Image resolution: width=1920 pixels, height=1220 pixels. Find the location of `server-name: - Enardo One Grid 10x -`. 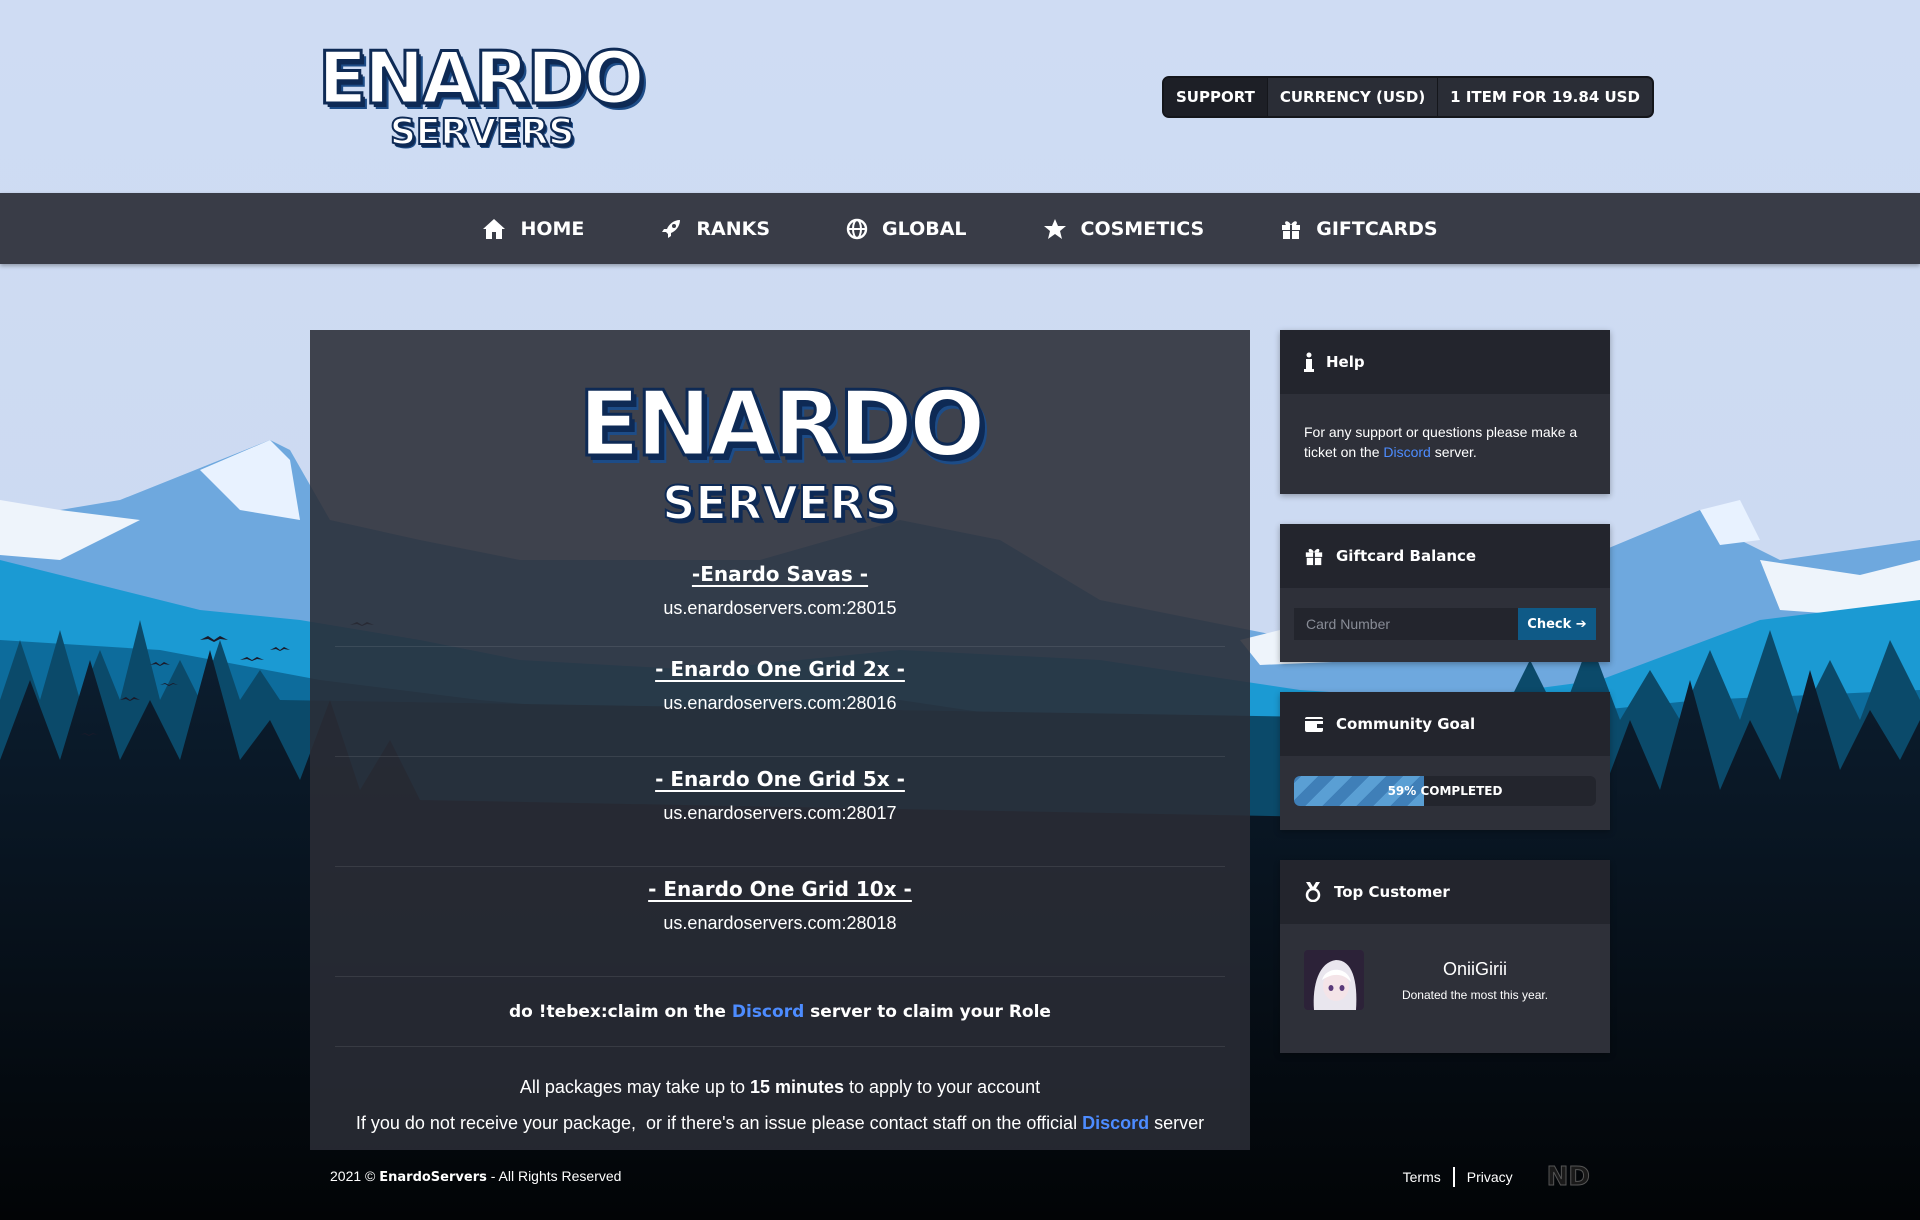

server-name: - Enardo One Grid 10x - is located at coordinates (780, 889).